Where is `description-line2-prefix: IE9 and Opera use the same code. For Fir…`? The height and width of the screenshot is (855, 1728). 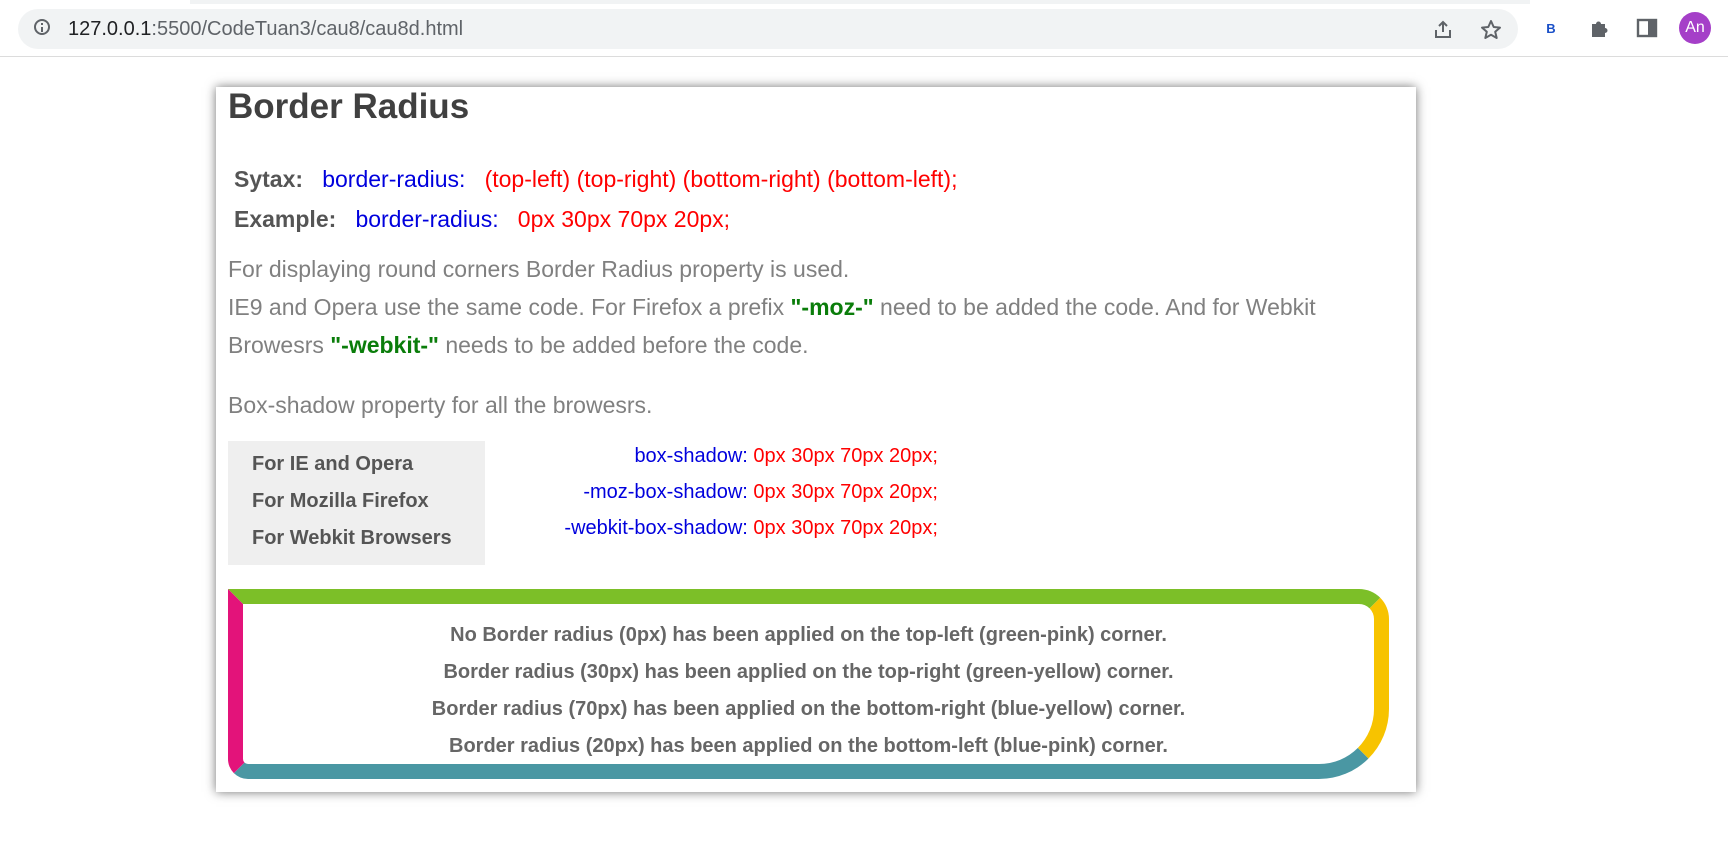 description-line2-prefix: IE9 and Opera use the same code. For Fir… is located at coordinates (509, 307).